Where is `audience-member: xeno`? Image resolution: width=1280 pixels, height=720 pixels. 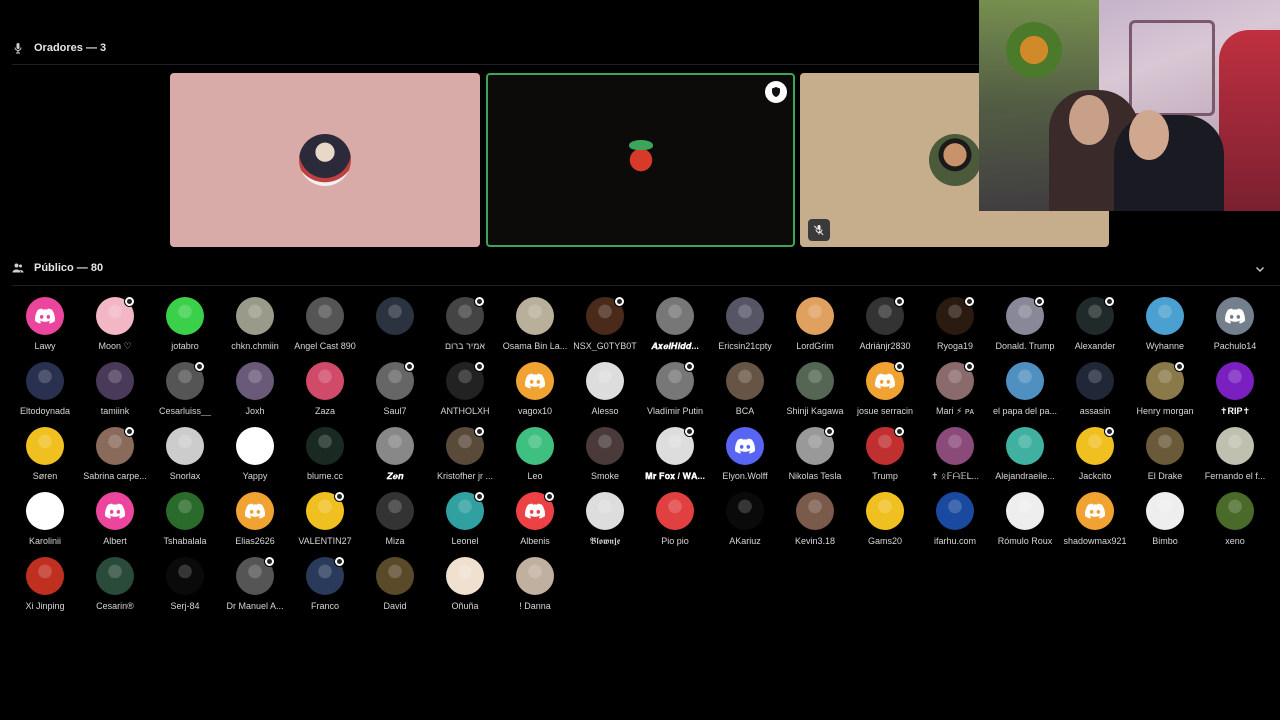
audience-member: xeno is located at coordinates (1235, 524).